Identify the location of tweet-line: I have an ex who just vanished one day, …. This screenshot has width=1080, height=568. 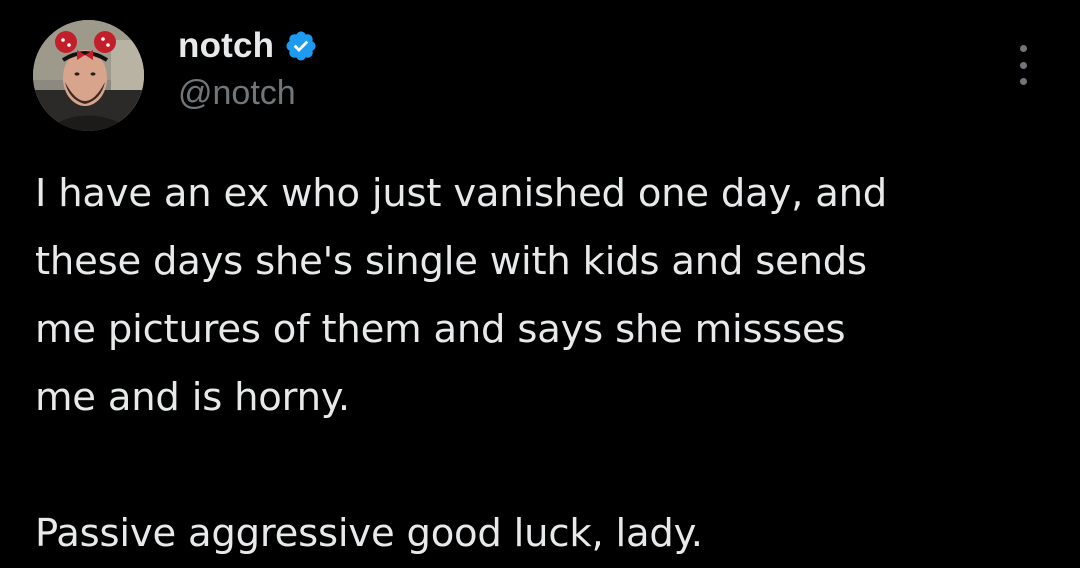
(461, 193).